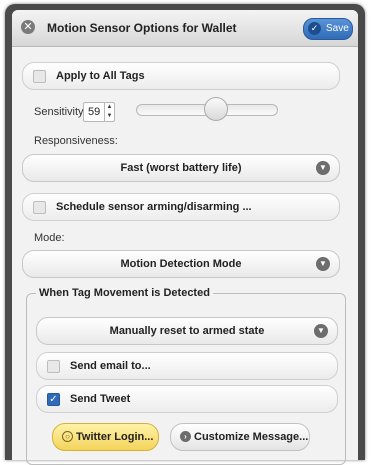 The width and height of the screenshot is (375, 465). I want to click on apply-all-tags-row: Apply to All Tags, so click(181, 76).